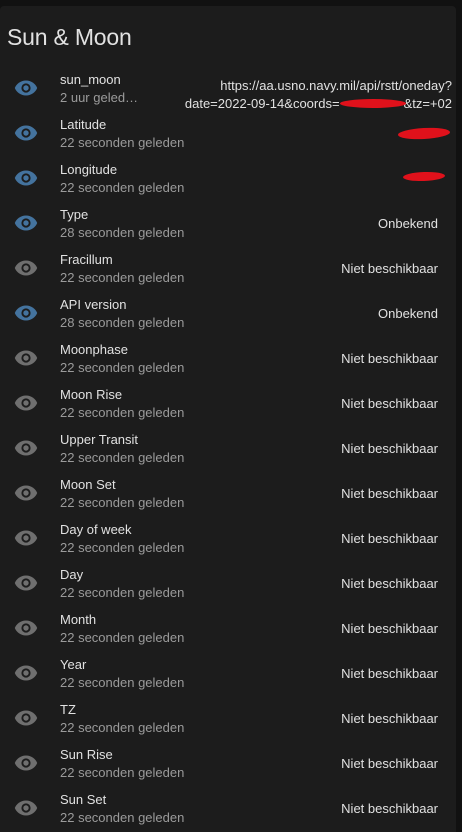  What do you see at coordinates (83, 799) in the screenshot?
I see `entity-name: Sun Set` at bounding box center [83, 799].